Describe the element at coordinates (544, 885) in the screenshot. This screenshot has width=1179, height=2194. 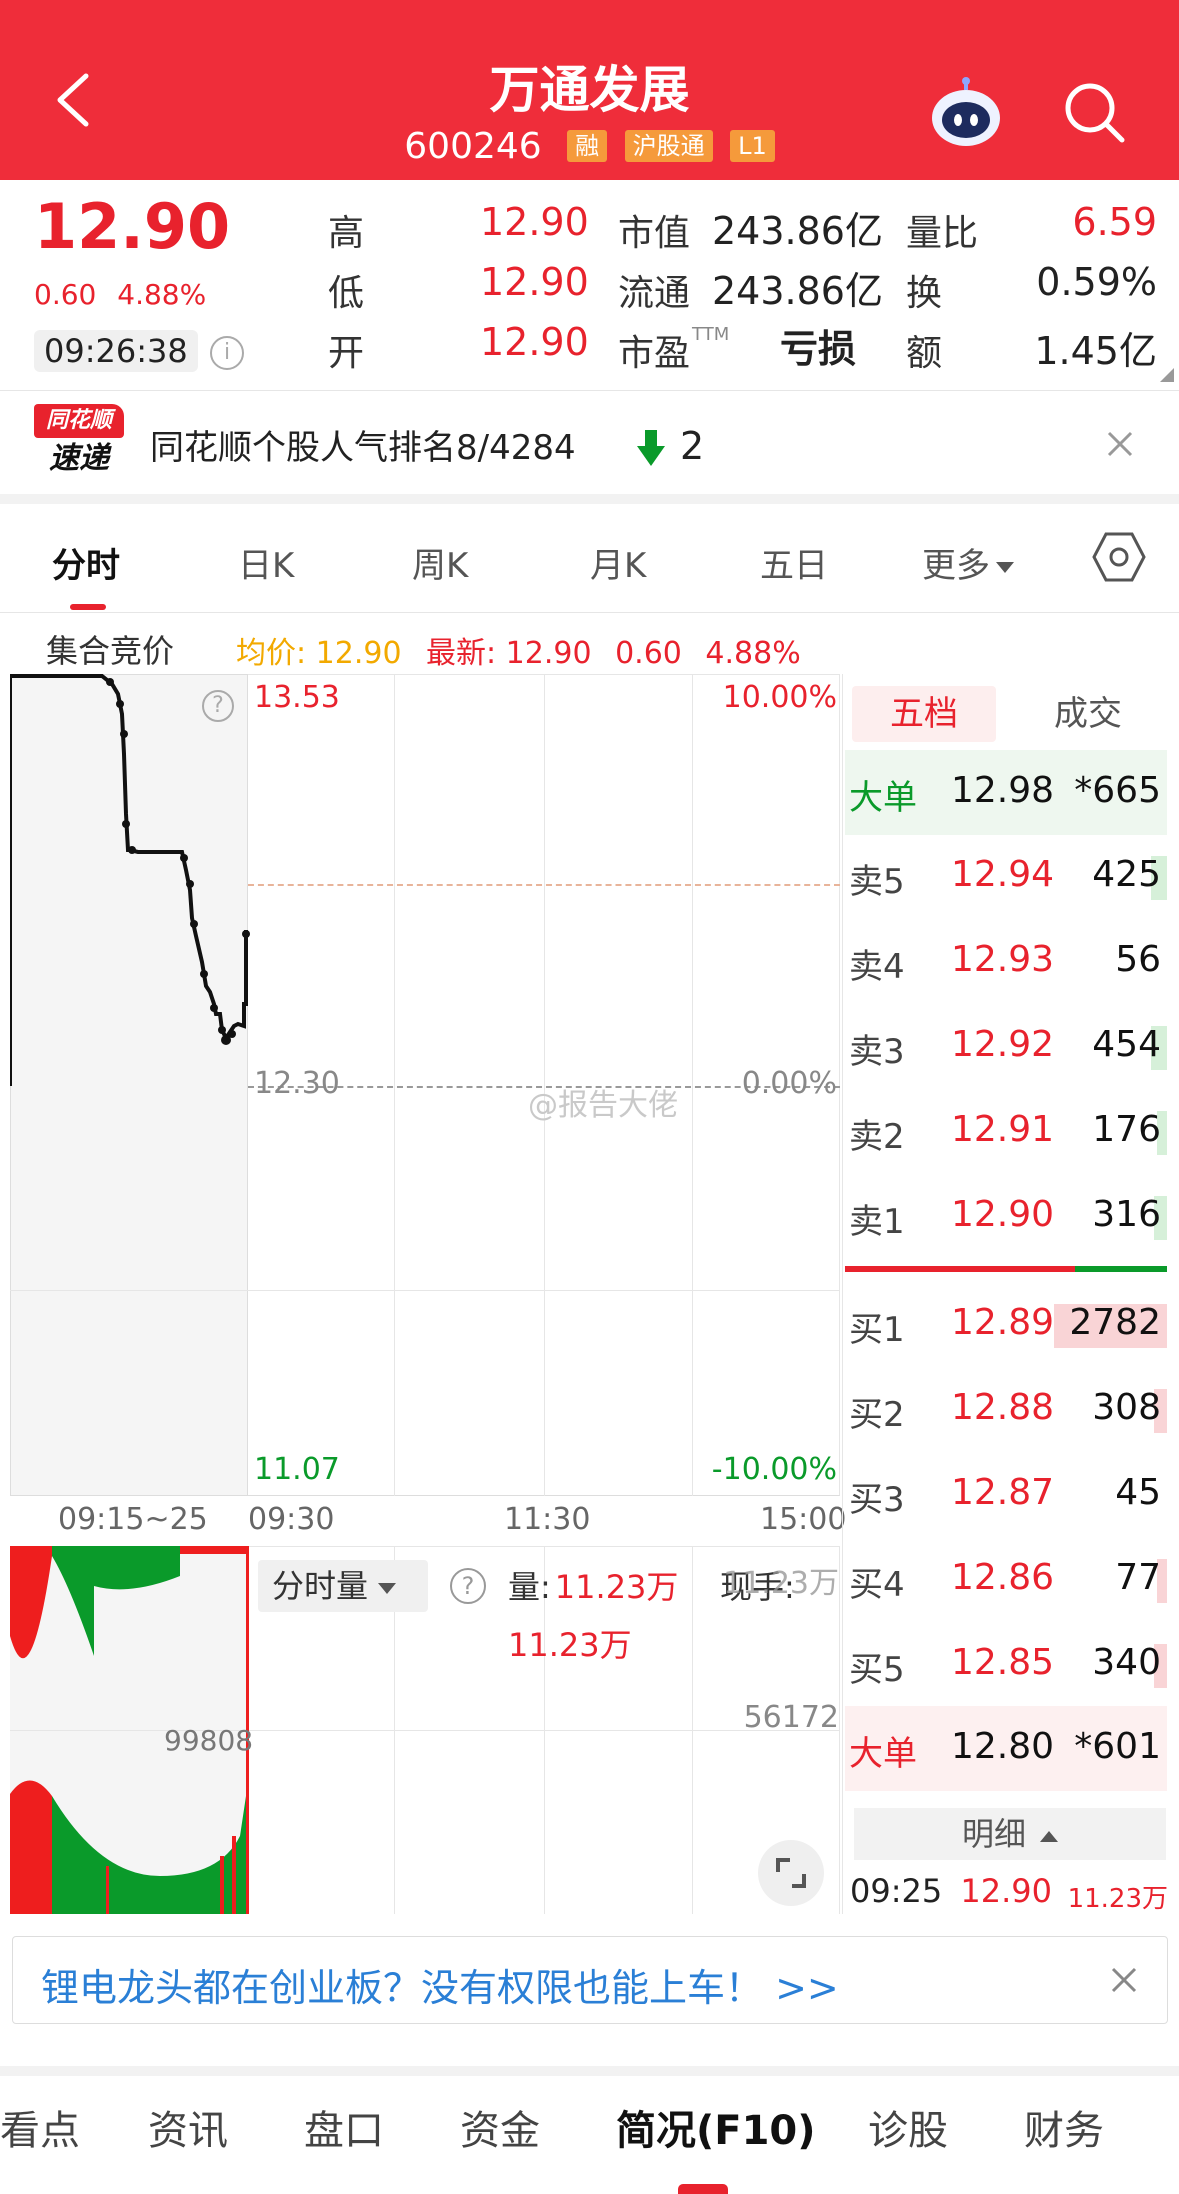
I see `upper-dashed-line` at that location.